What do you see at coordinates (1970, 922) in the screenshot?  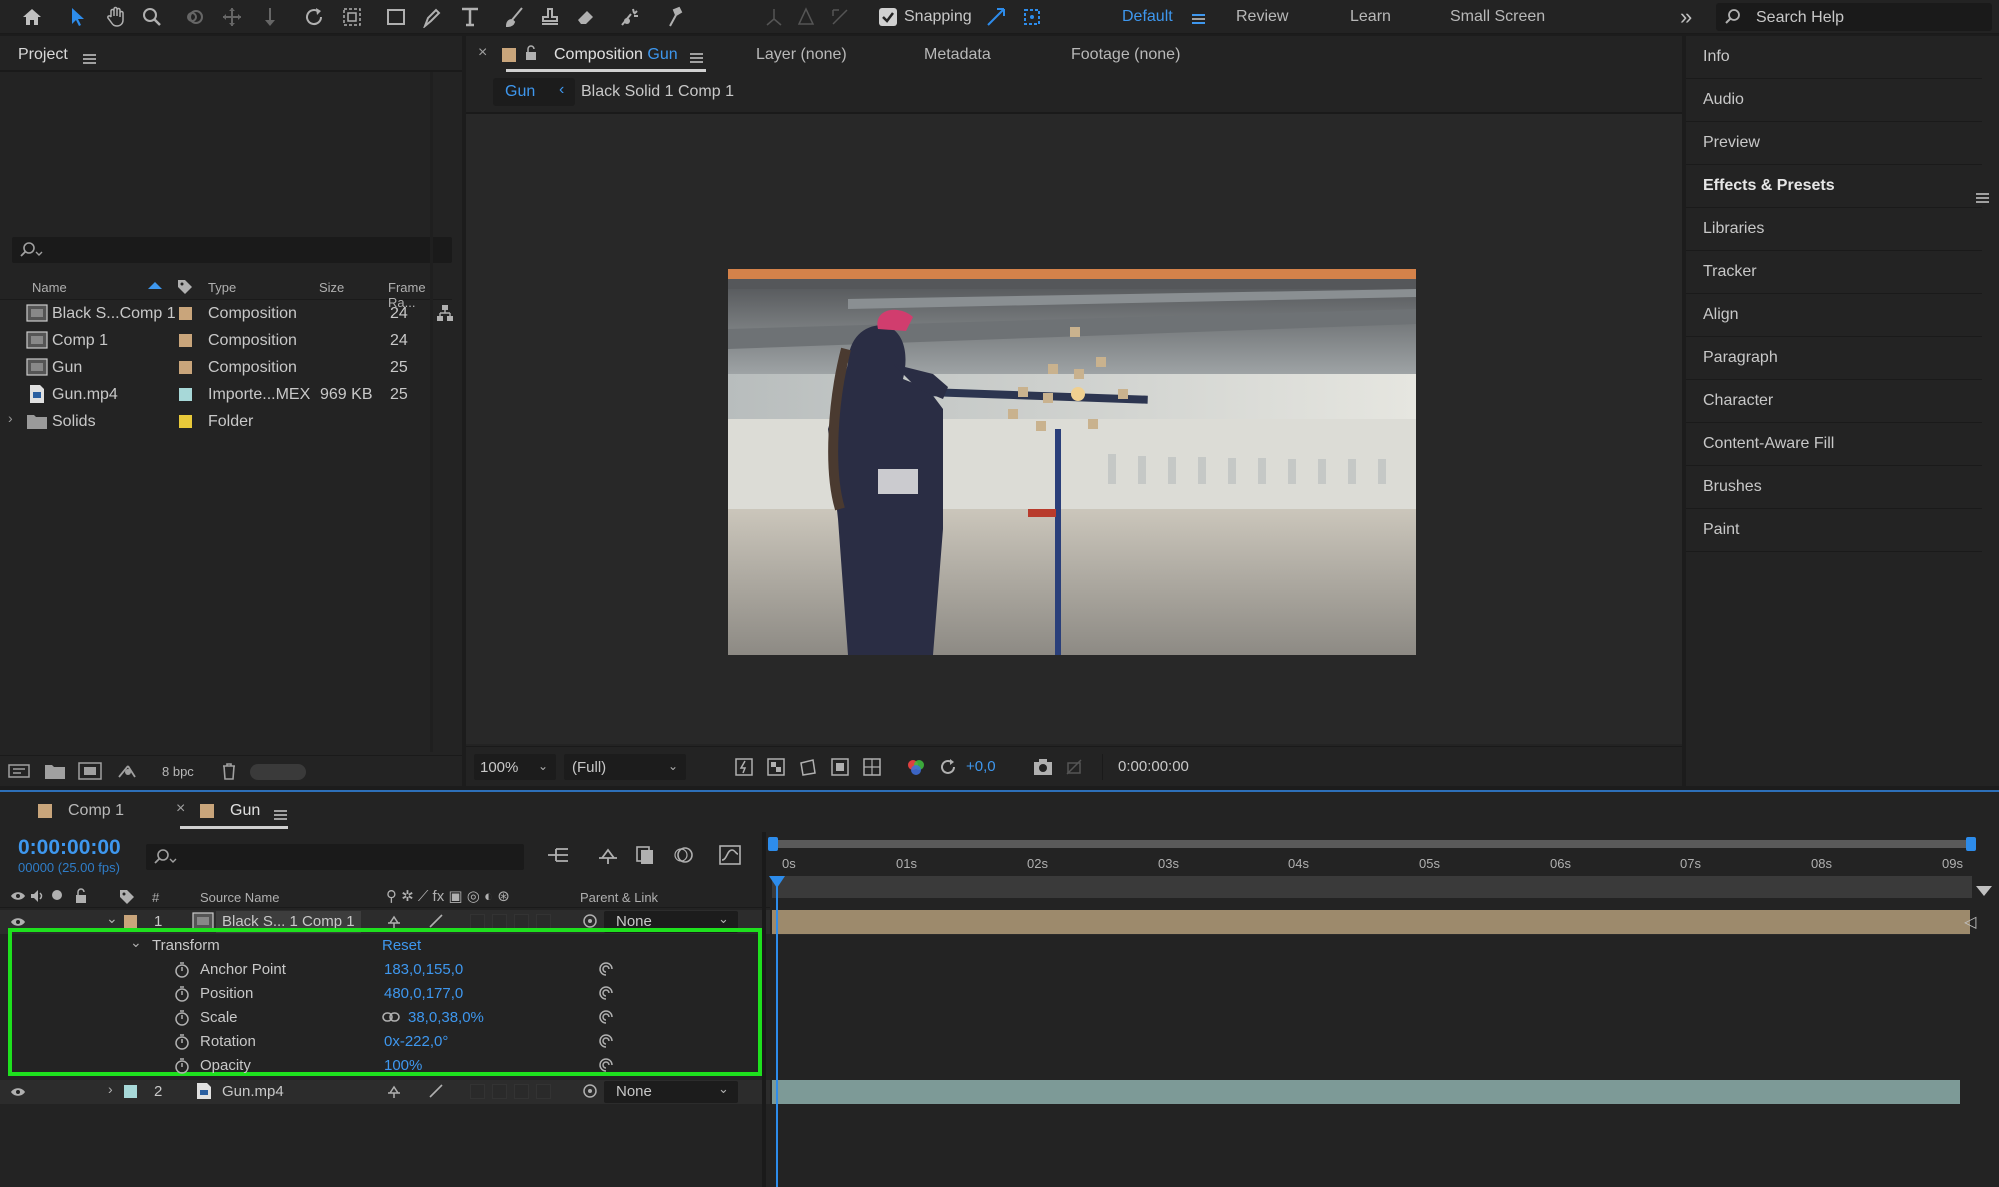 I see `layer-end-marker-icon: ◁` at bounding box center [1970, 922].